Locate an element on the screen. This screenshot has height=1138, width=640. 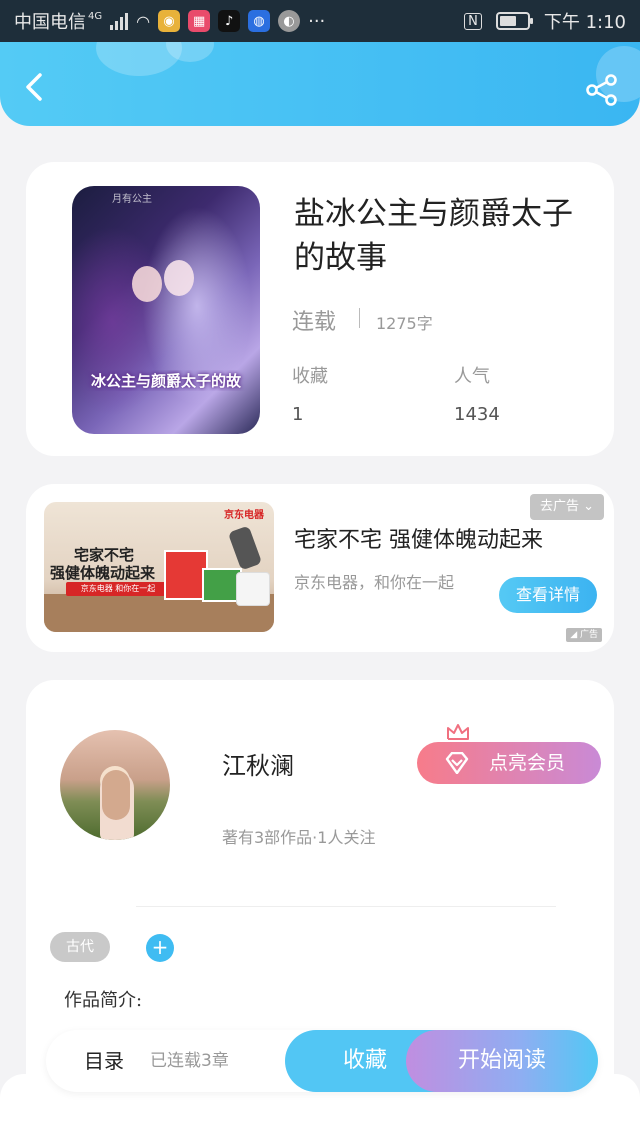
ad-image: 京东电器 宅家不宅 强健体魄动起来 京东电器 和你在一起 is located at coordinates (159, 567).